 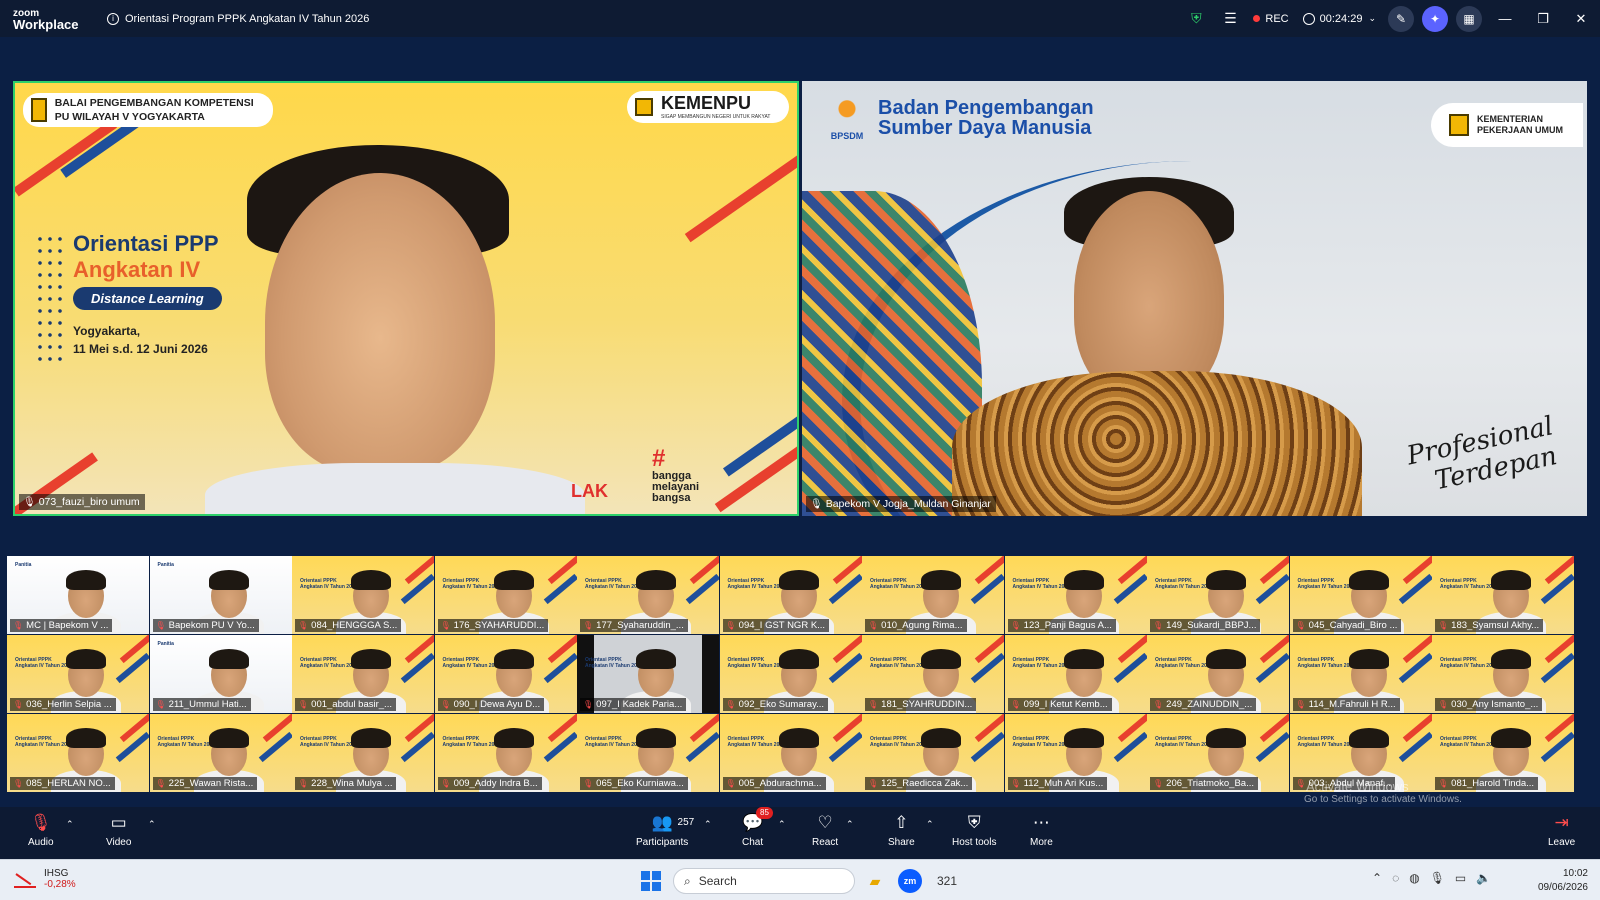 I want to click on chat-options-caret-icon: ⌃, so click(x=782, y=824).